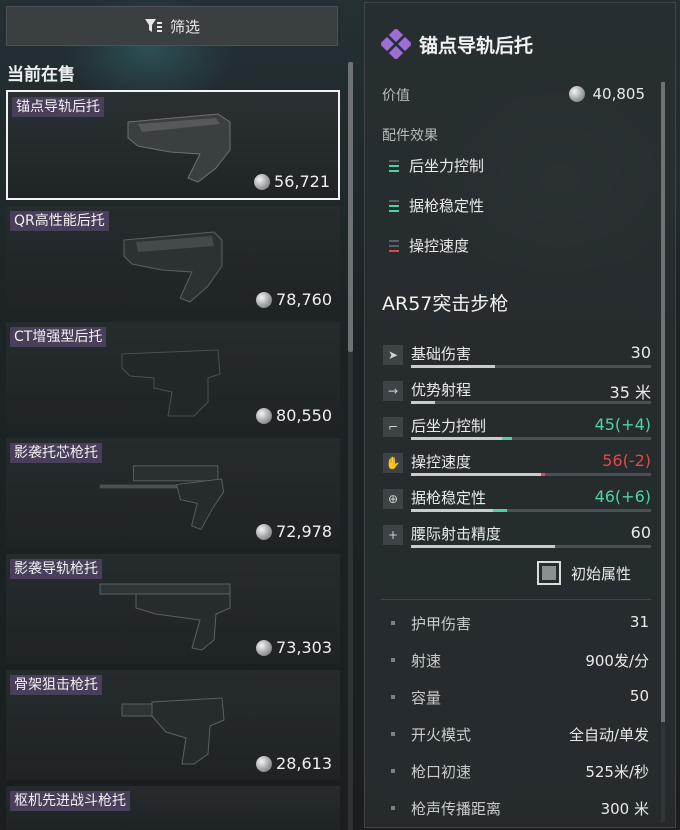 Image resolution: width=680 pixels, height=830 pixels. What do you see at coordinates (304, 531) in the screenshot?
I see `price-value: 72,978` at bounding box center [304, 531].